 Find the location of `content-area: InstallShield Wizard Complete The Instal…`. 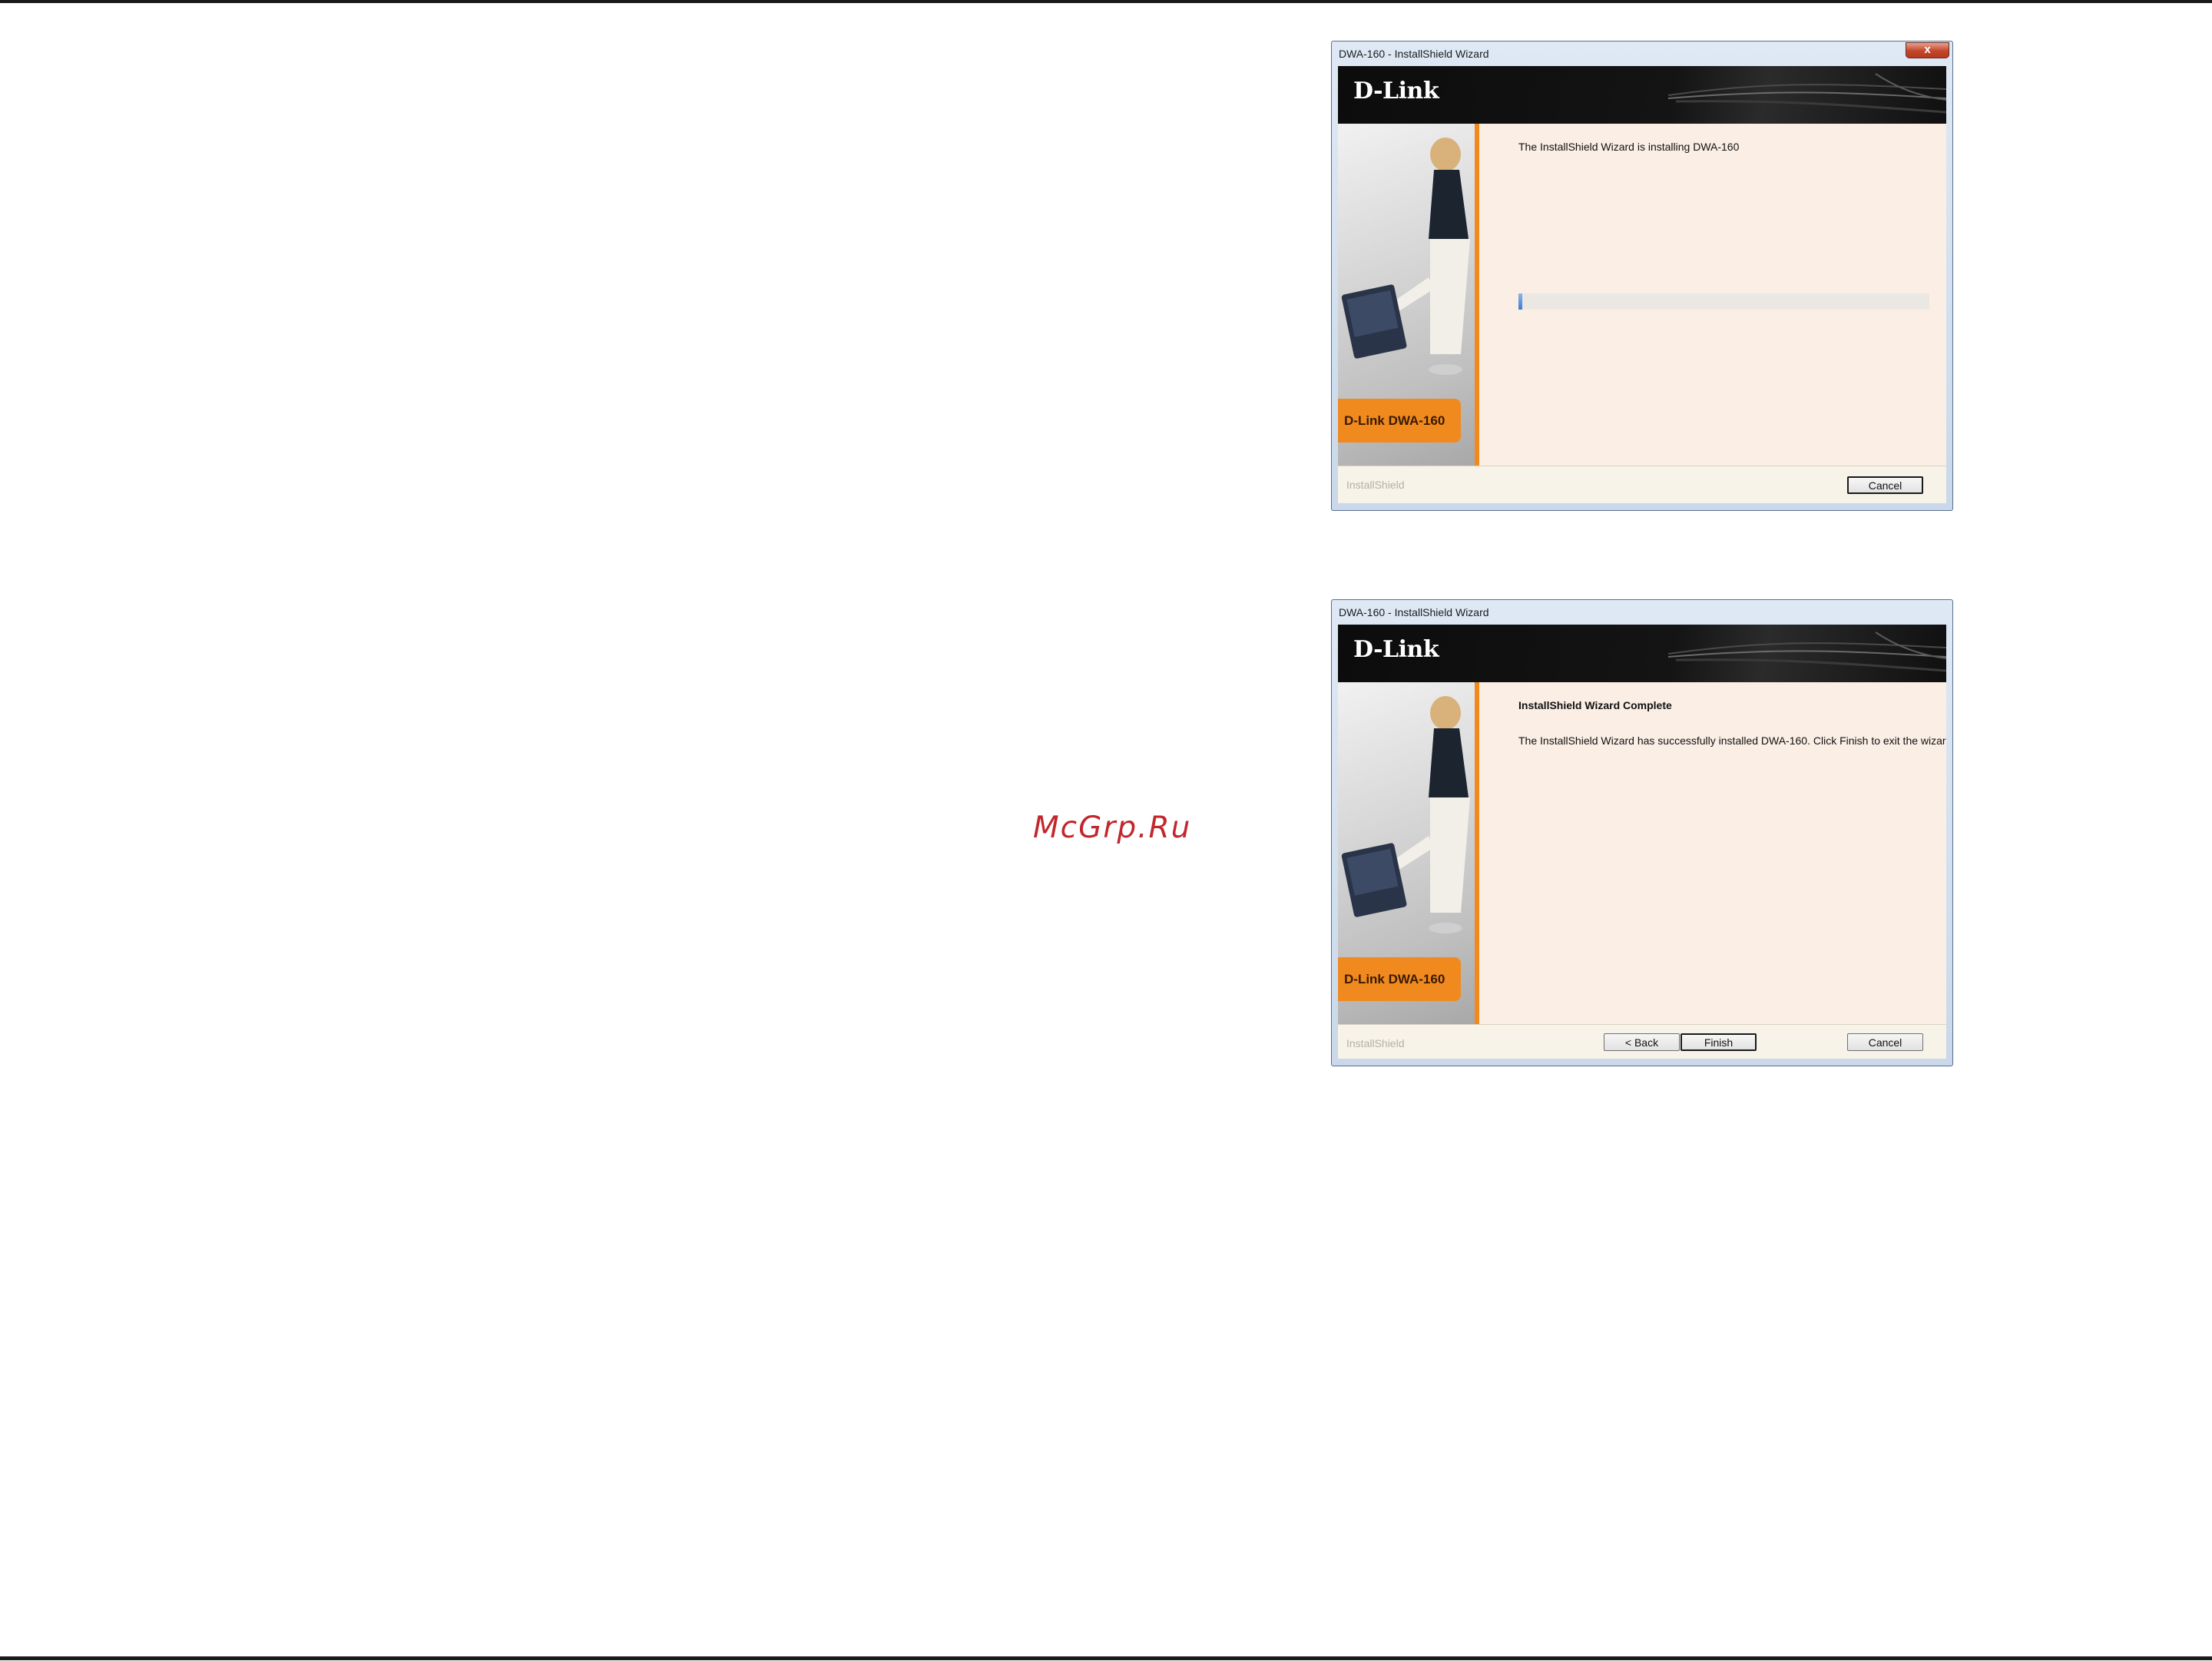

content-area: InstallShield Wizard Complete The Instal… is located at coordinates (1713, 853).